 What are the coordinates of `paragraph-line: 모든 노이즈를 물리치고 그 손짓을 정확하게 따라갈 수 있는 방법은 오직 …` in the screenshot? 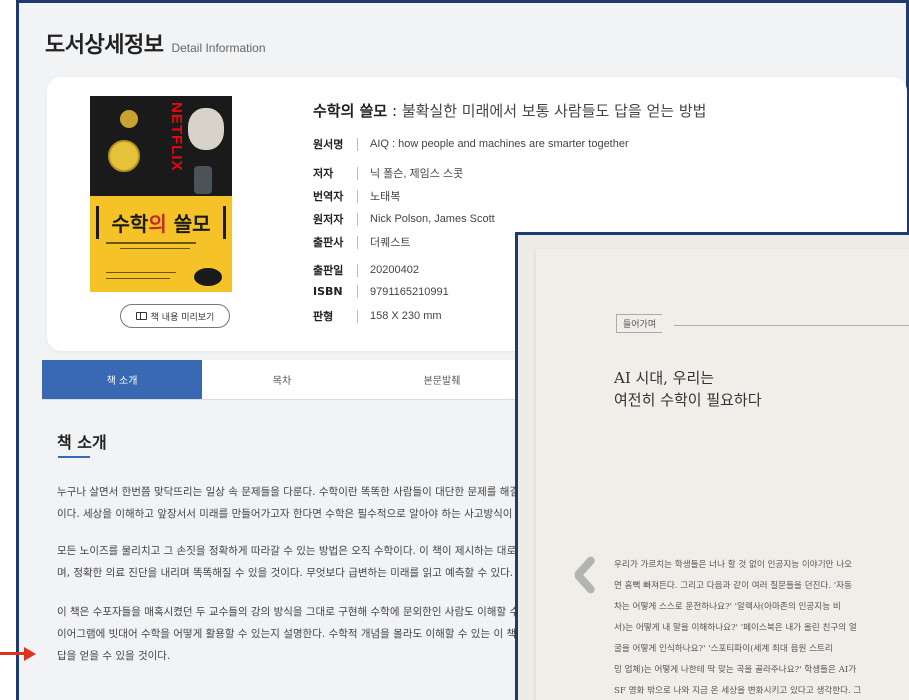 It's located at (287, 551).